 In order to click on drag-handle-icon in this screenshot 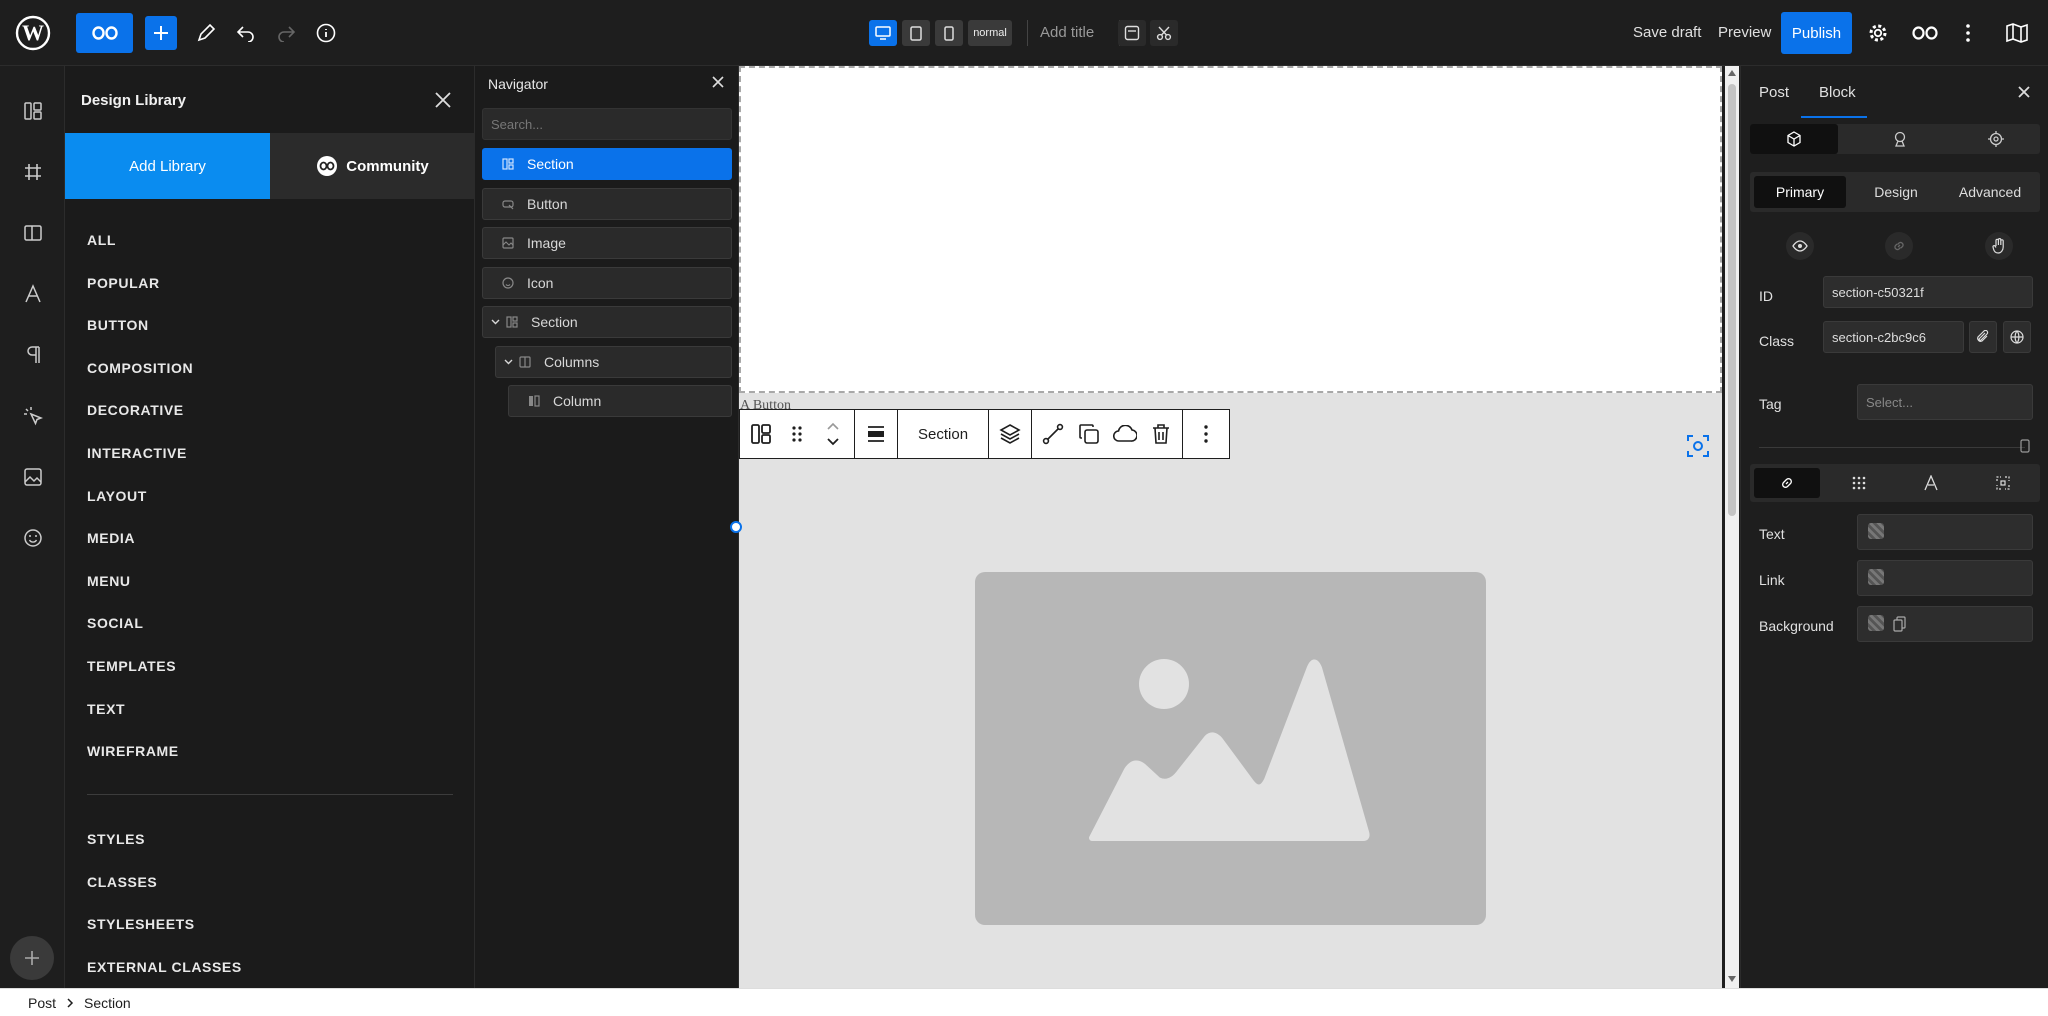, I will do `click(797, 434)`.